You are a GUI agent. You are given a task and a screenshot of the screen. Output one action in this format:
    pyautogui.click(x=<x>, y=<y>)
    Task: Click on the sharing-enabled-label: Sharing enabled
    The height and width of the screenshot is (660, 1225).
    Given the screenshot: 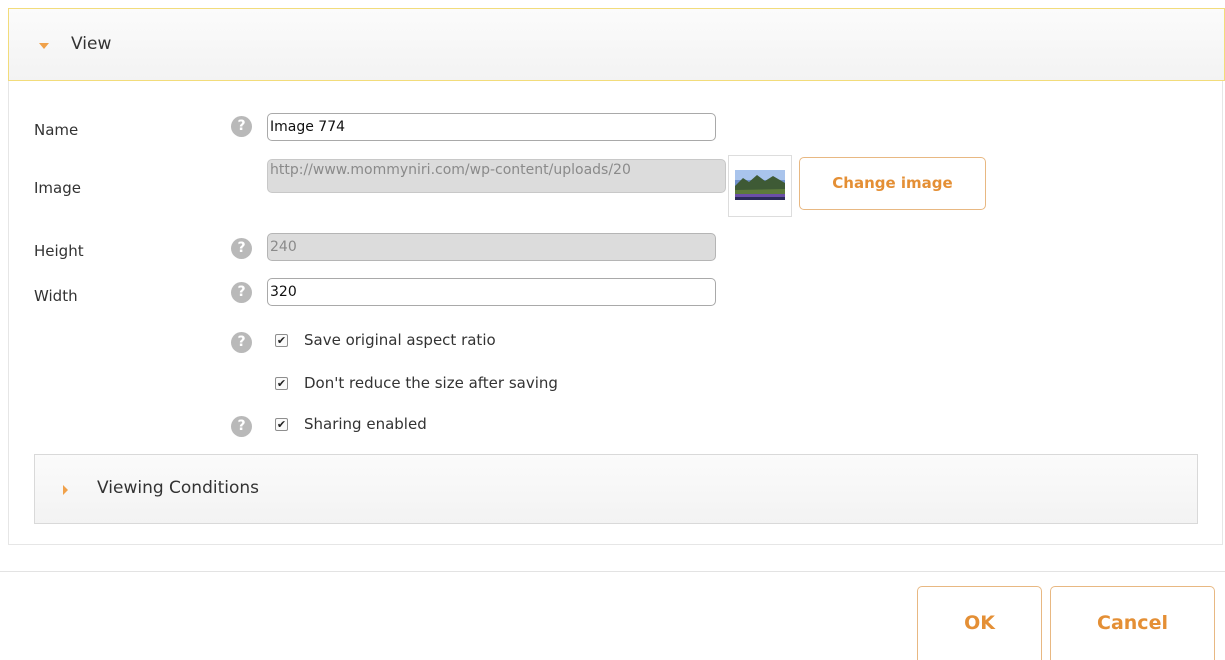 What is the action you would take?
    pyautogui.click(x=365, y=424)
    